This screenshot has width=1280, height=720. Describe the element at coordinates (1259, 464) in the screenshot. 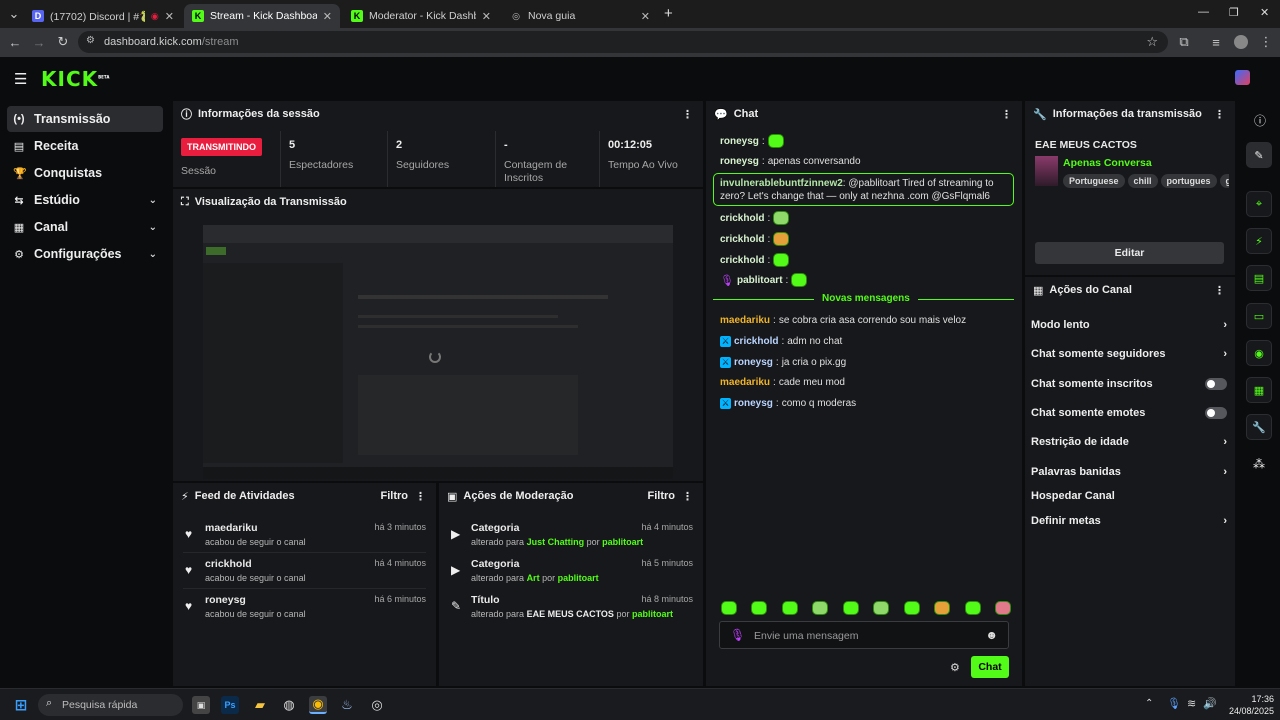

I see `apps-icon: ⁂` at that location.